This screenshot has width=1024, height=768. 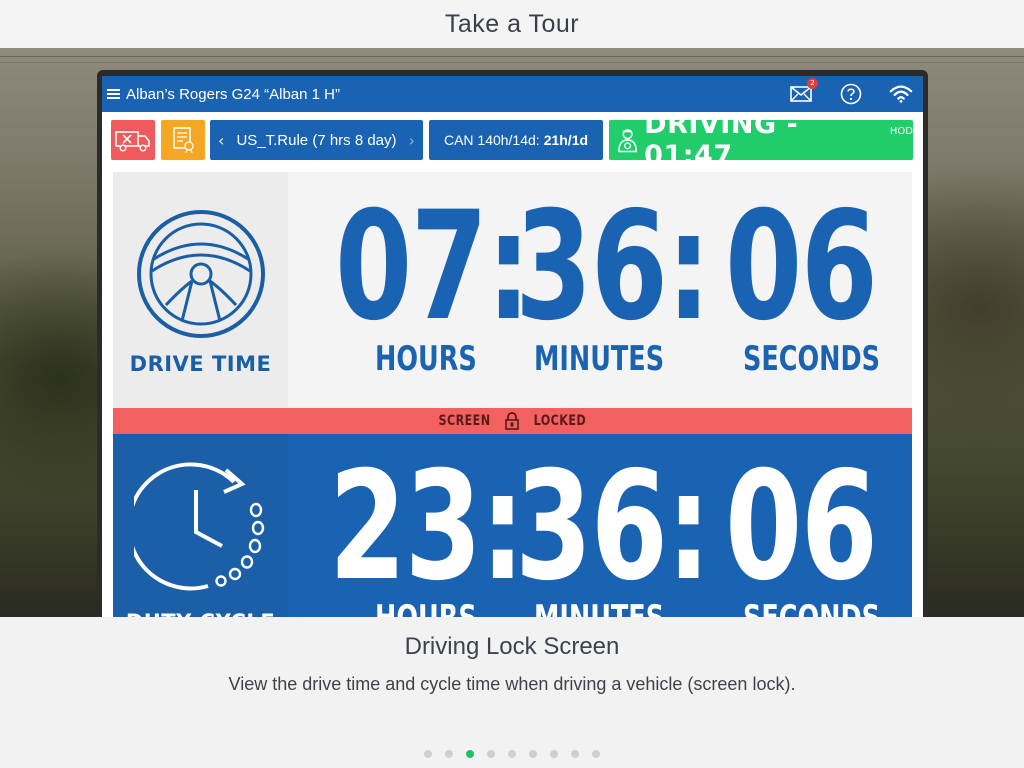 I want to click on clock-cycle-icon, so click(x=199, y=526).